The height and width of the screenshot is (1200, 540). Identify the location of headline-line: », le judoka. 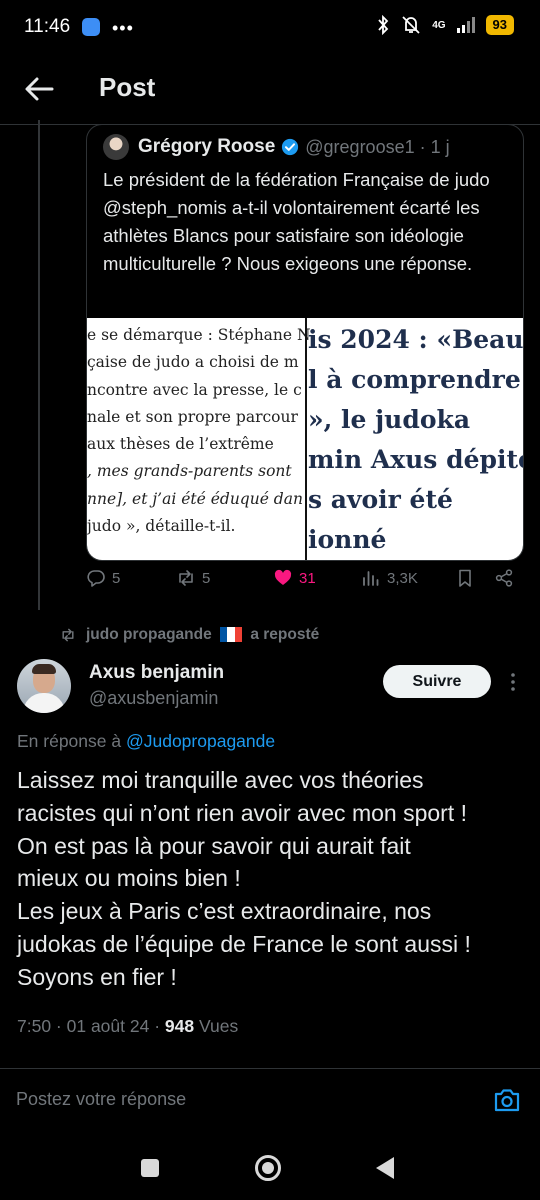
(389, 419).